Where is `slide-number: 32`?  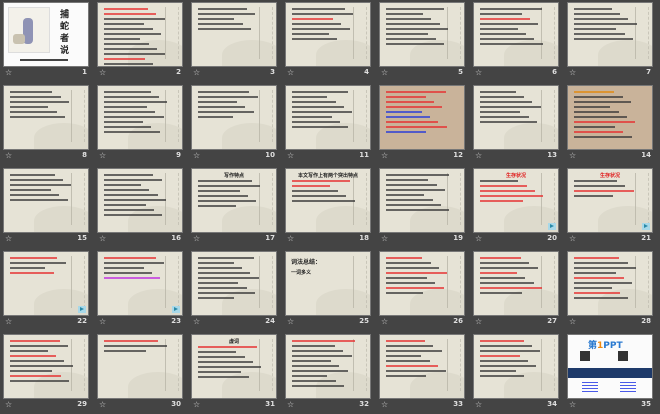 slide-number: 32 is located at coordinates (364, 404).